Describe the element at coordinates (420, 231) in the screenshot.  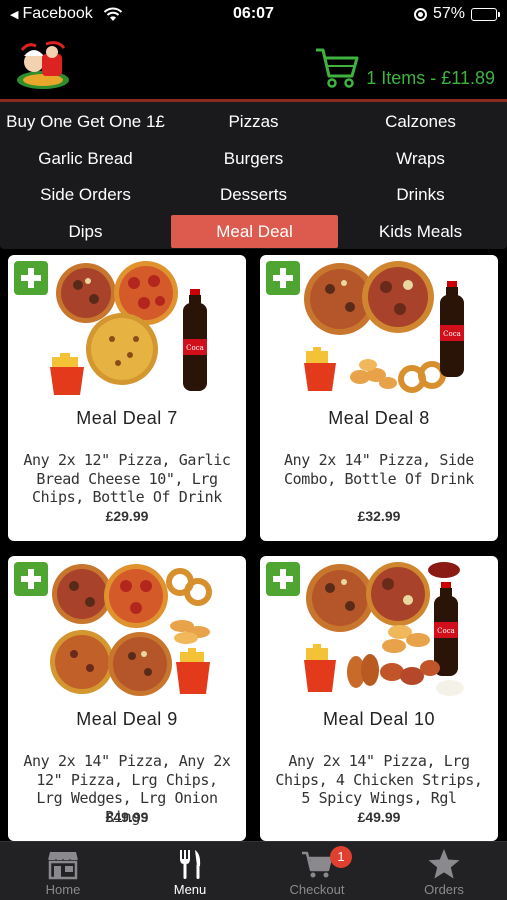
I see `category-kids-meals: Kids Meals` at that location.